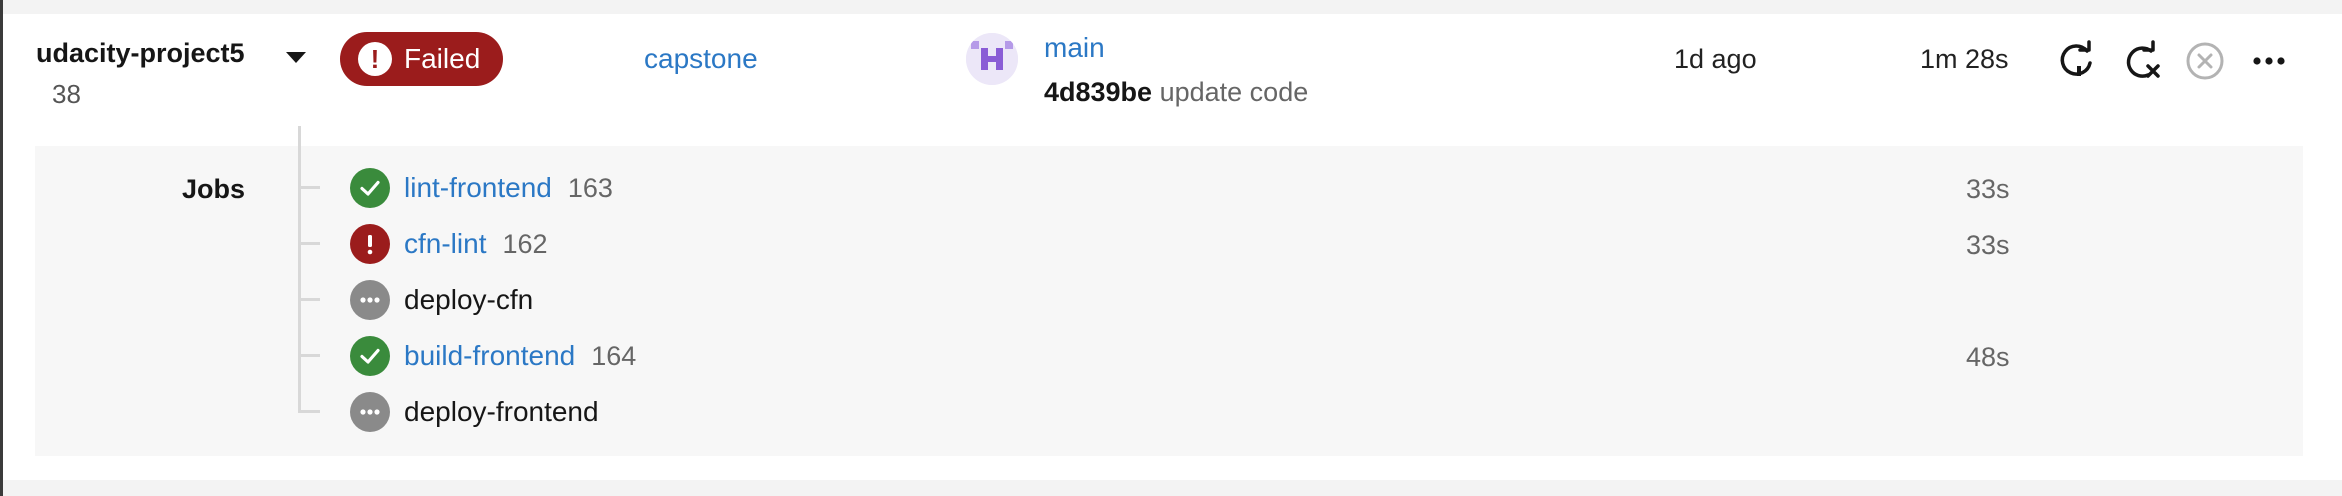 The width and height of the screenshot is (2342, 496). I want to click on job-row: build-frontend 164, so click(493, 356).